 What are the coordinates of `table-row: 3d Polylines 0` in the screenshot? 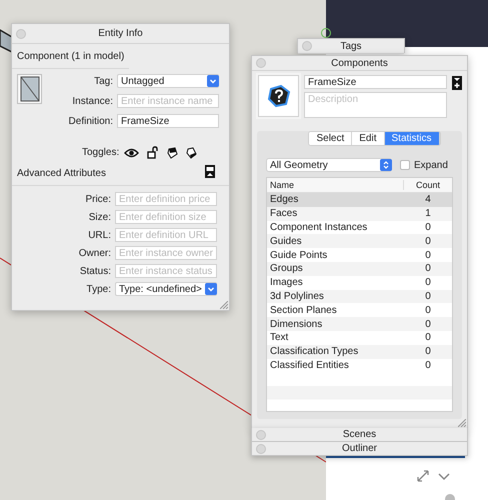 It's located at (359, 297).